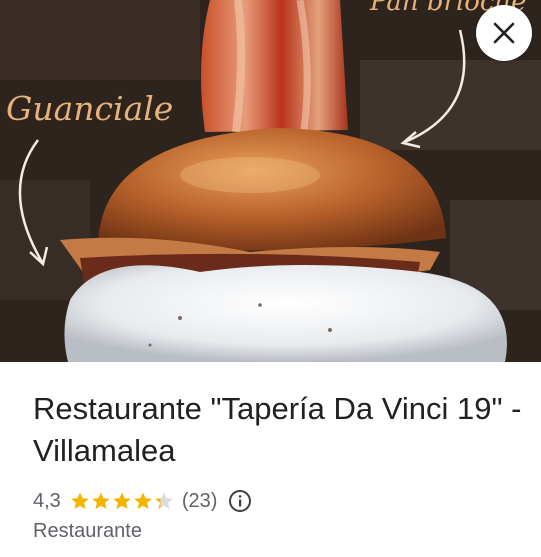 The width and height of the screenshot is (541, 557). I want to click on photo-label-guanciale: Guanciale, so click(89, 108).